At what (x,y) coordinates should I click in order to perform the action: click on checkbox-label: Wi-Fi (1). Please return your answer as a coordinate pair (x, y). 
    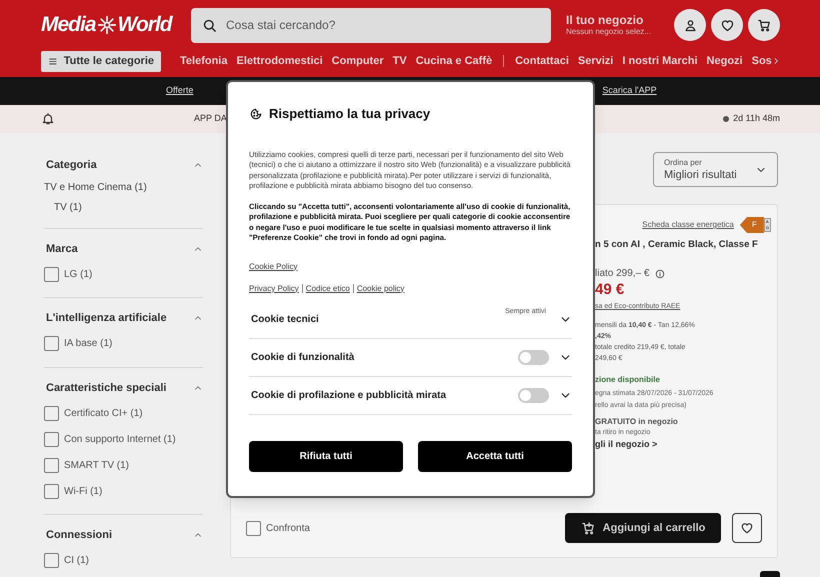
    Looking at the image, I should click on (83, 491).